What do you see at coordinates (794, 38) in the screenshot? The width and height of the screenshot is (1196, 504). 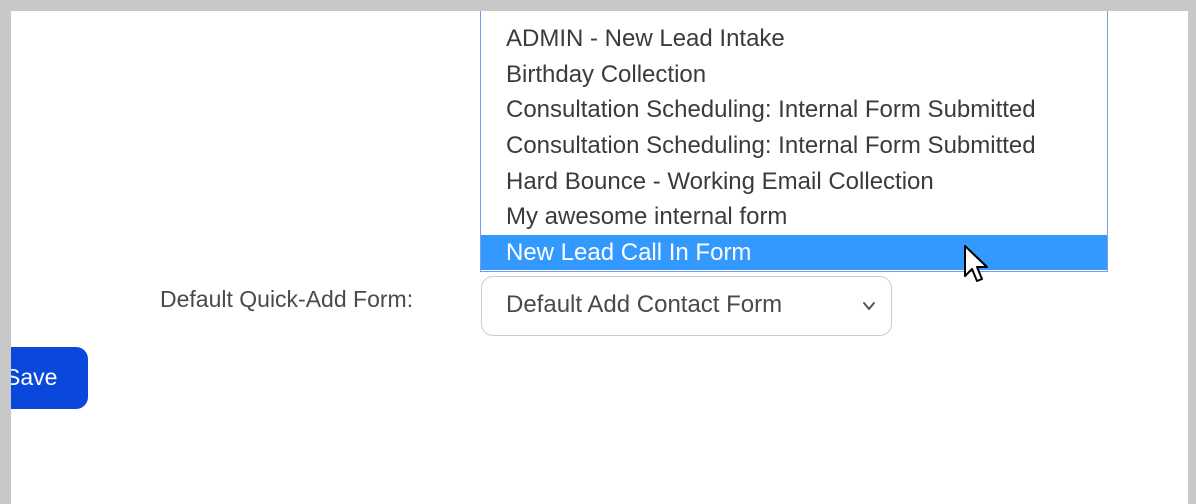 I see `dropdown-option-admin-new-lead-intake: ADMIN - New Lead Intake` at bounding box center [794, 38].